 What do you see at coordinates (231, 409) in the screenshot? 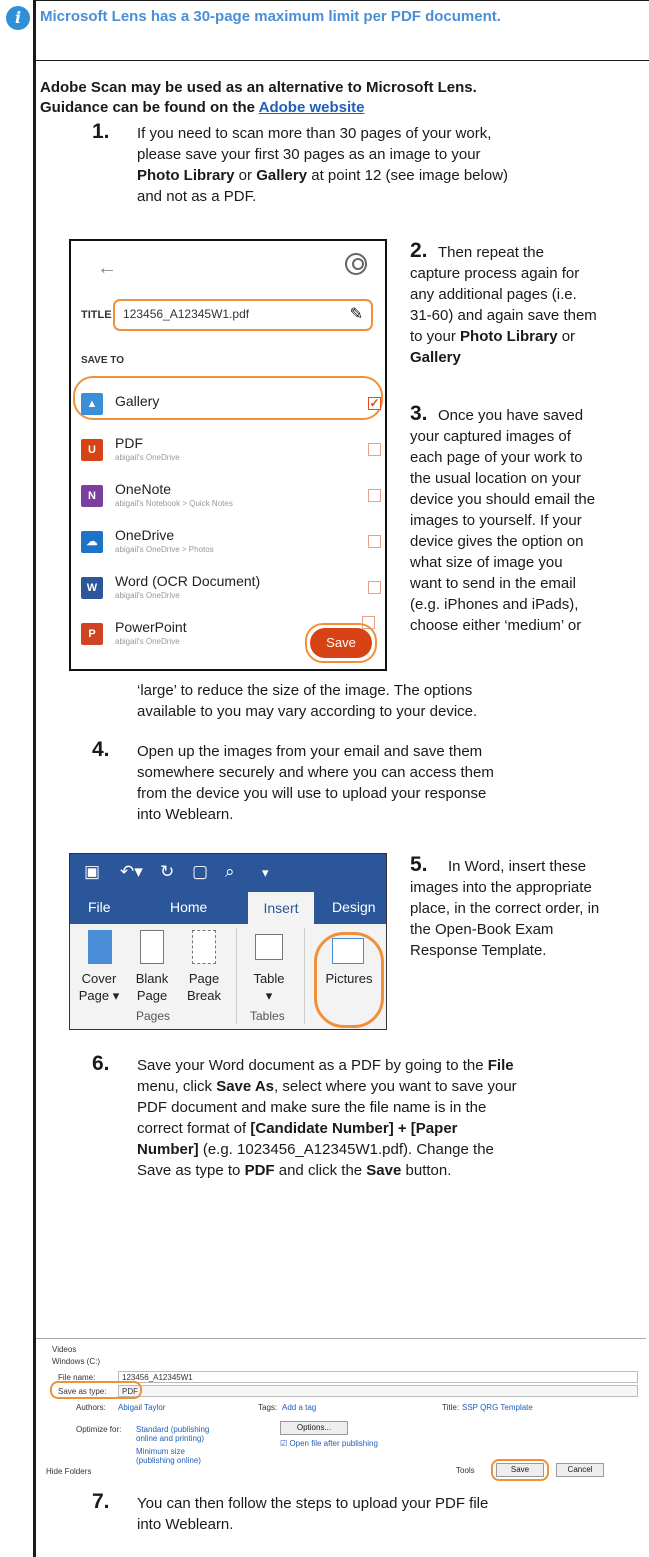
I see `save-option-gallery: ▲ Gallery ✓` at bounding box center [231, 409].